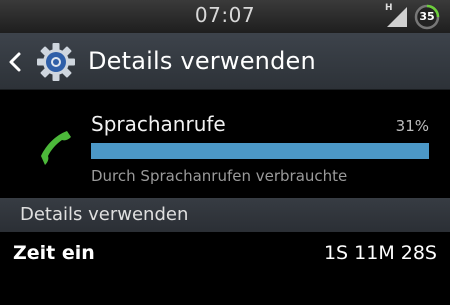  What do you see at coordinates (412, 126) in the screenshot?
I see `usage-percent: 31%` at bounding box center [412, 126].